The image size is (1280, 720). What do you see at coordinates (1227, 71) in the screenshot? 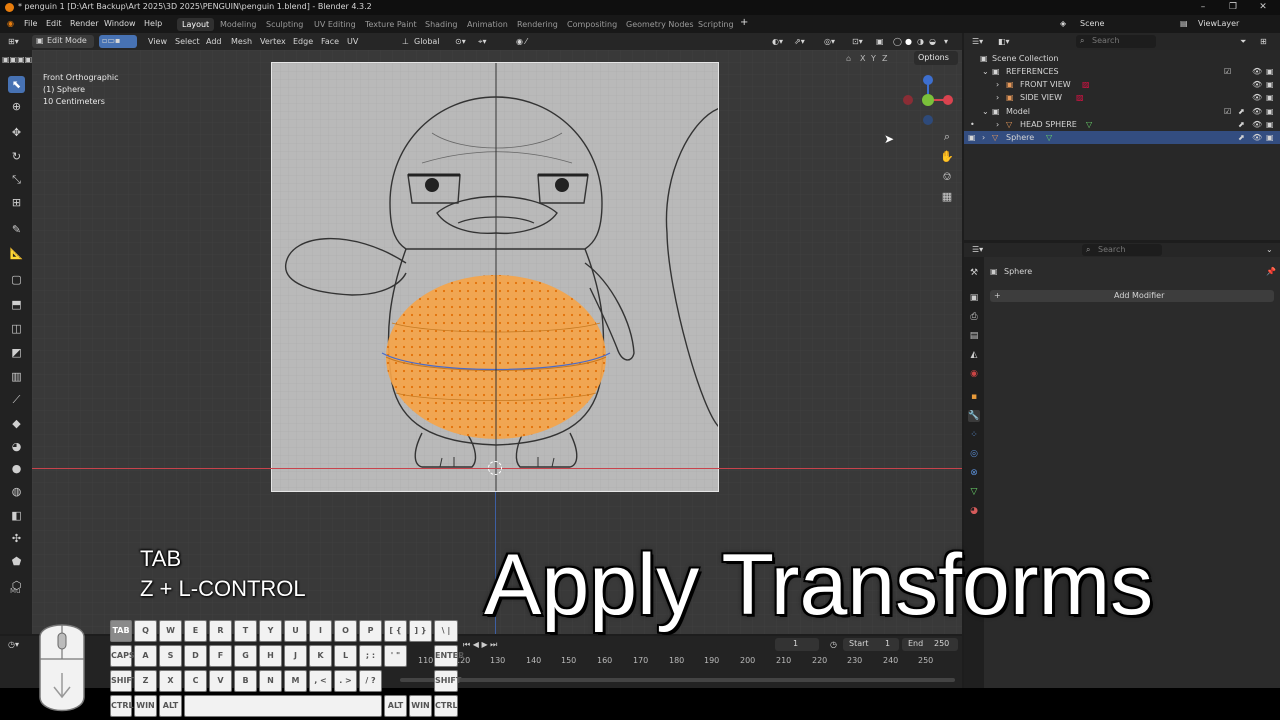
I see `checkbox-icon: ☑` at bounding box center [1227, 71].